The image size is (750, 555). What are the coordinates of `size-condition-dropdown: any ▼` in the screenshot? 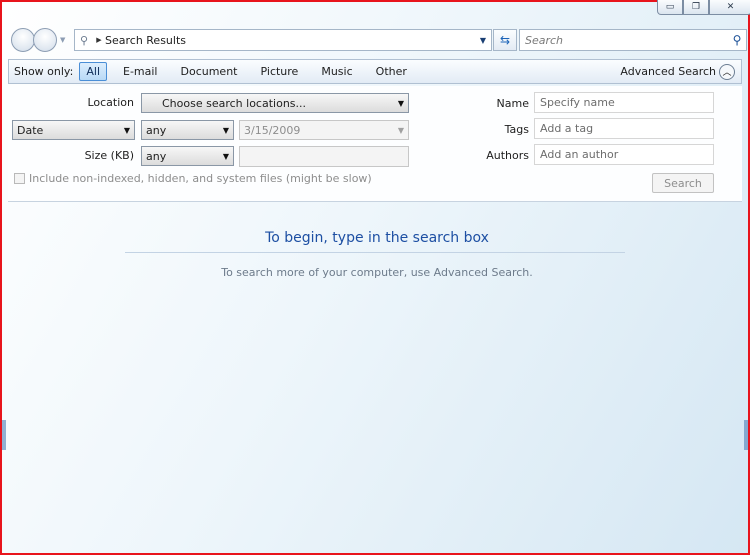 It's located at (187, 156).